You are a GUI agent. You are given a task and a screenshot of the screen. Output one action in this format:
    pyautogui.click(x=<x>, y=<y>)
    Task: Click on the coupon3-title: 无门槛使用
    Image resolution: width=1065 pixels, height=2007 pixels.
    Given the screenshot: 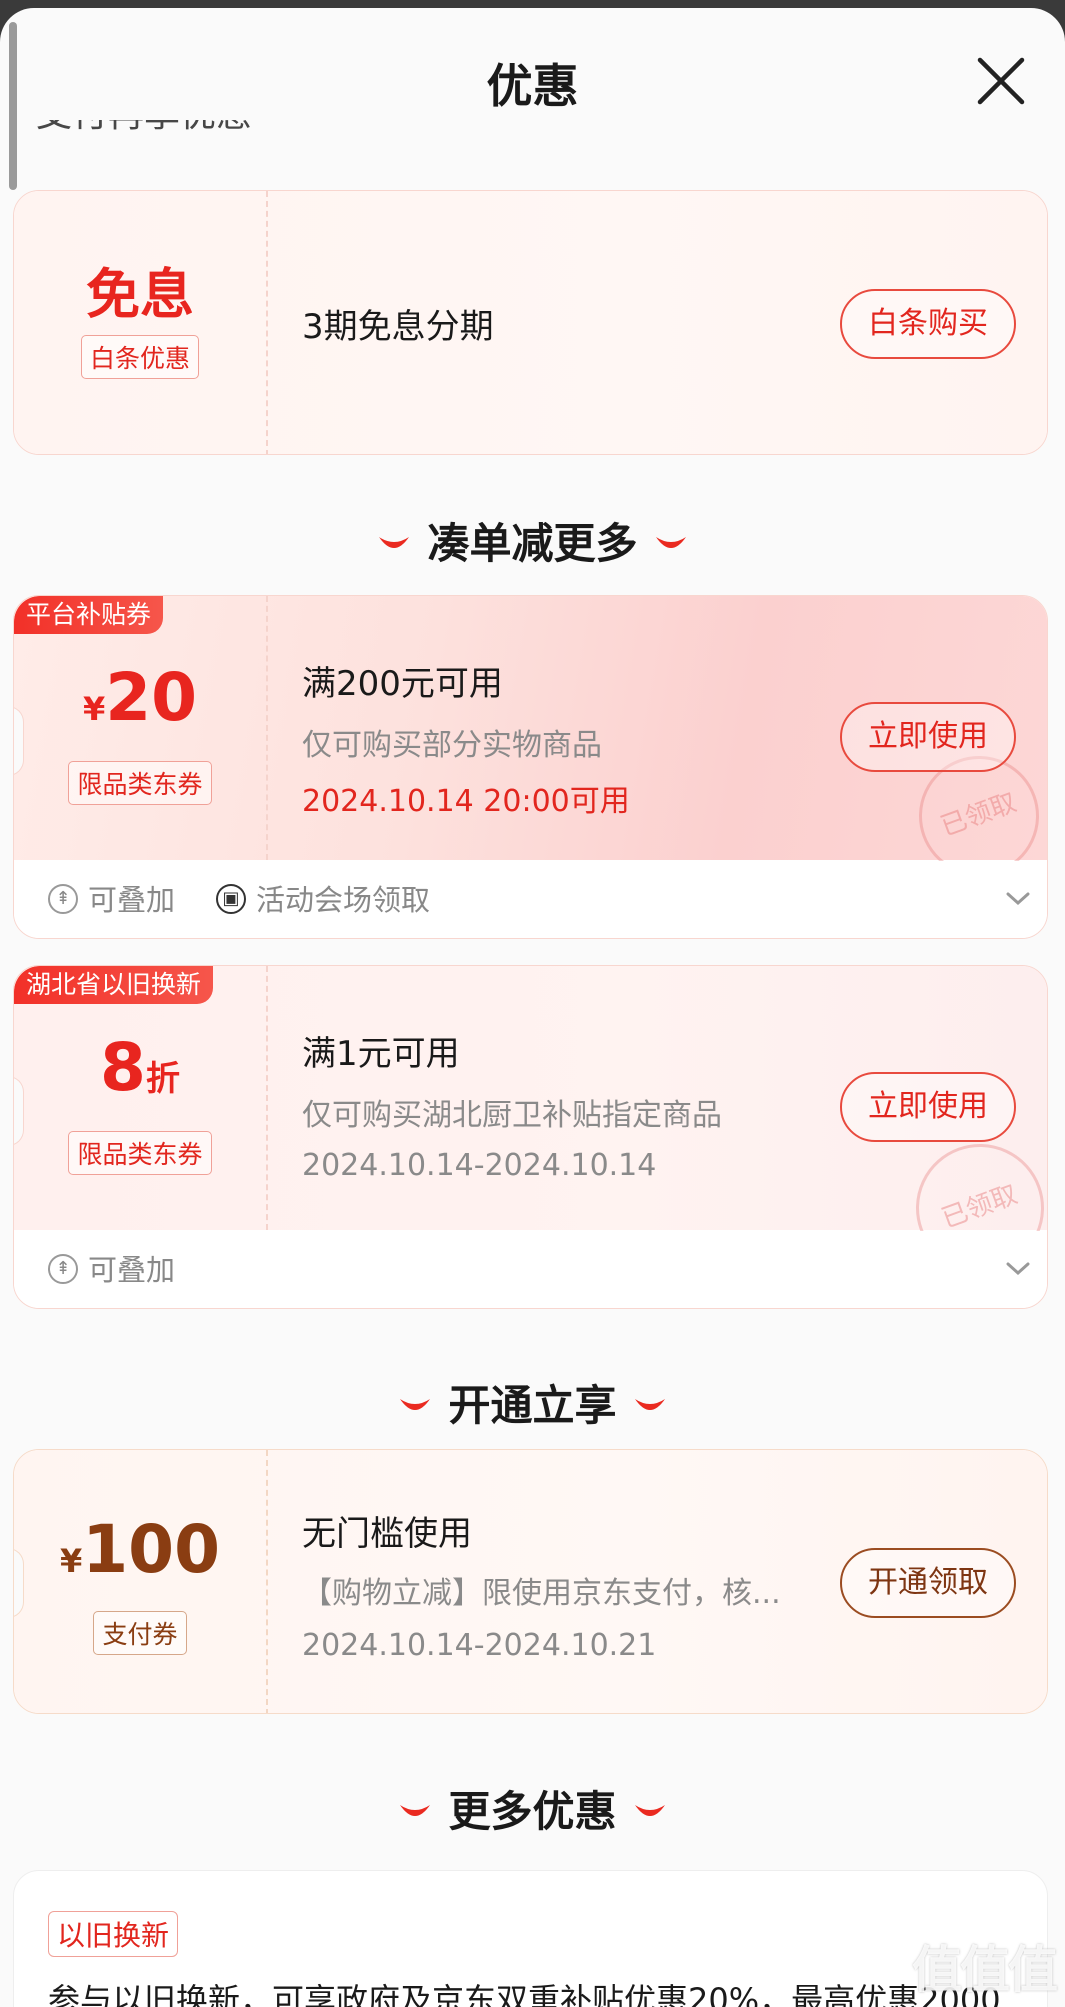 What is the action you would take?
    pyautogui.click(x=387, y=1534)
    